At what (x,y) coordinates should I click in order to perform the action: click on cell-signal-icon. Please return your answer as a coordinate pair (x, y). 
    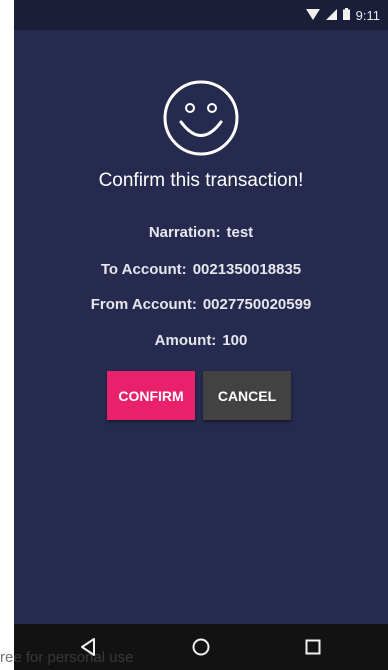
    Looking at the image, I should click on (331, 15).